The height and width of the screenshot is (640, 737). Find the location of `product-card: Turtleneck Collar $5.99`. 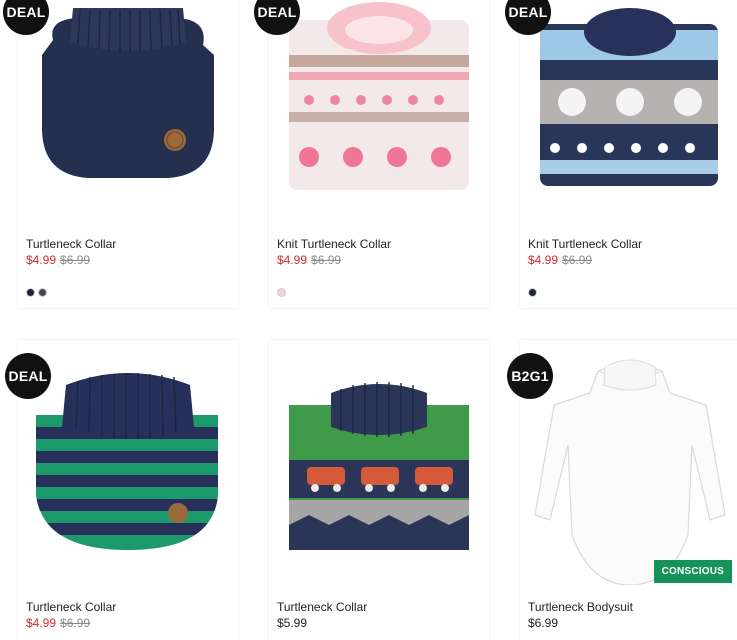

product-card: Turtleneck Collar $5.99 is located at coordinates (379, 490).